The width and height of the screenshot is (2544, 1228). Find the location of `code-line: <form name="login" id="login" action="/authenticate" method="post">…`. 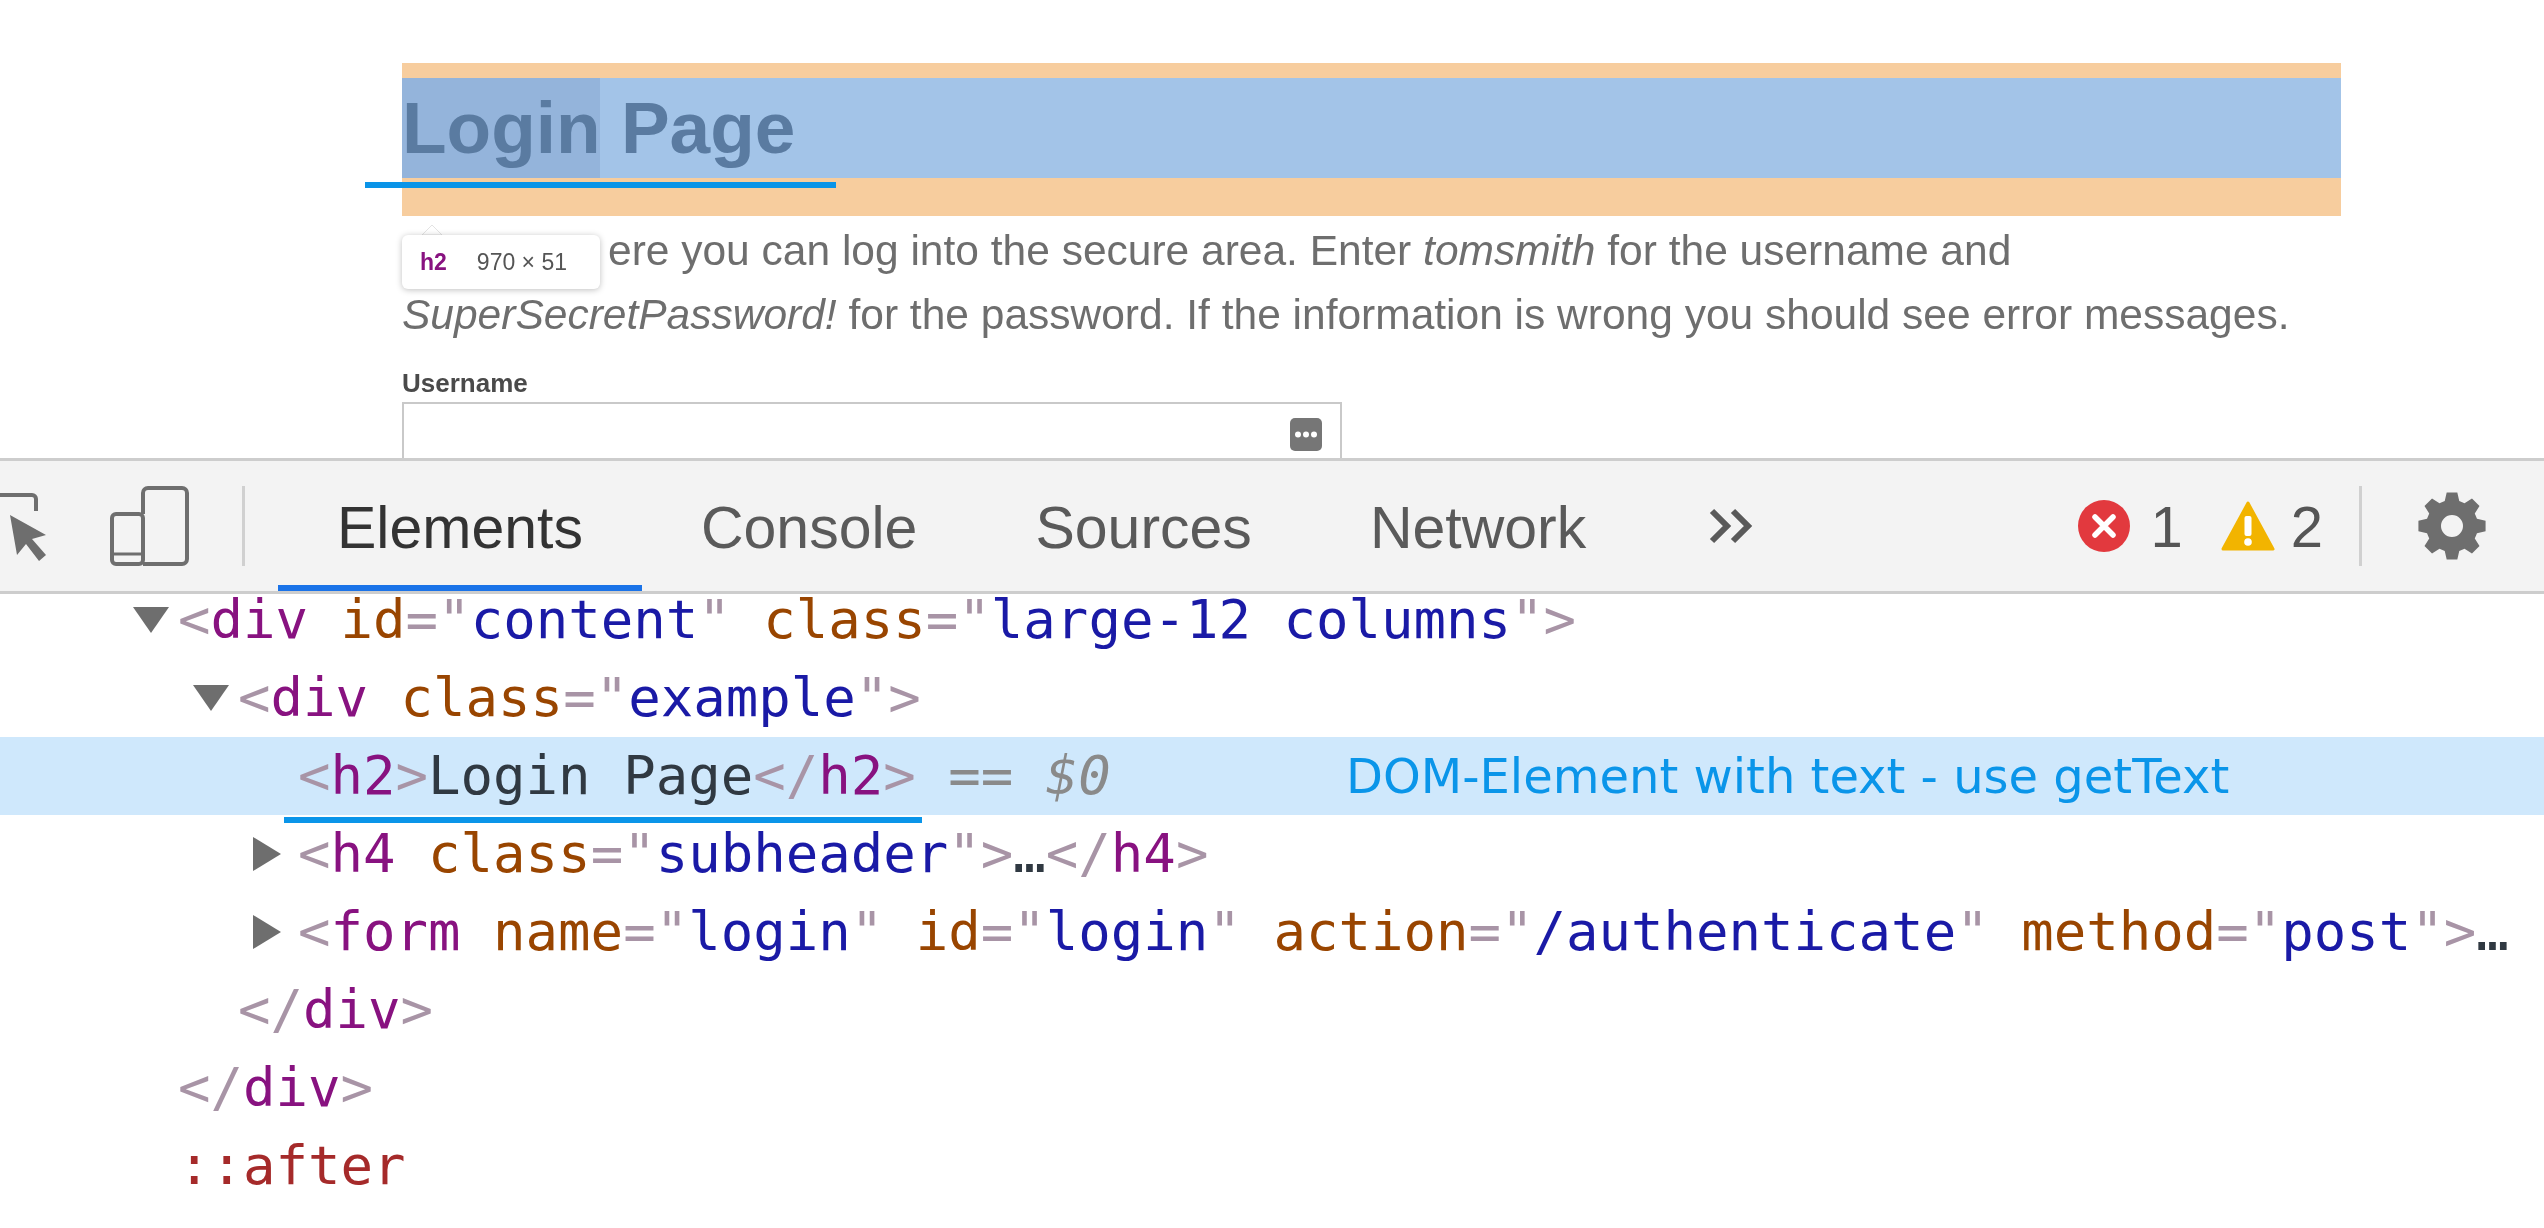

code-line: <form name="login" id="login" action="/authenticate" method="post">… is located at coordinates (1403, 932).